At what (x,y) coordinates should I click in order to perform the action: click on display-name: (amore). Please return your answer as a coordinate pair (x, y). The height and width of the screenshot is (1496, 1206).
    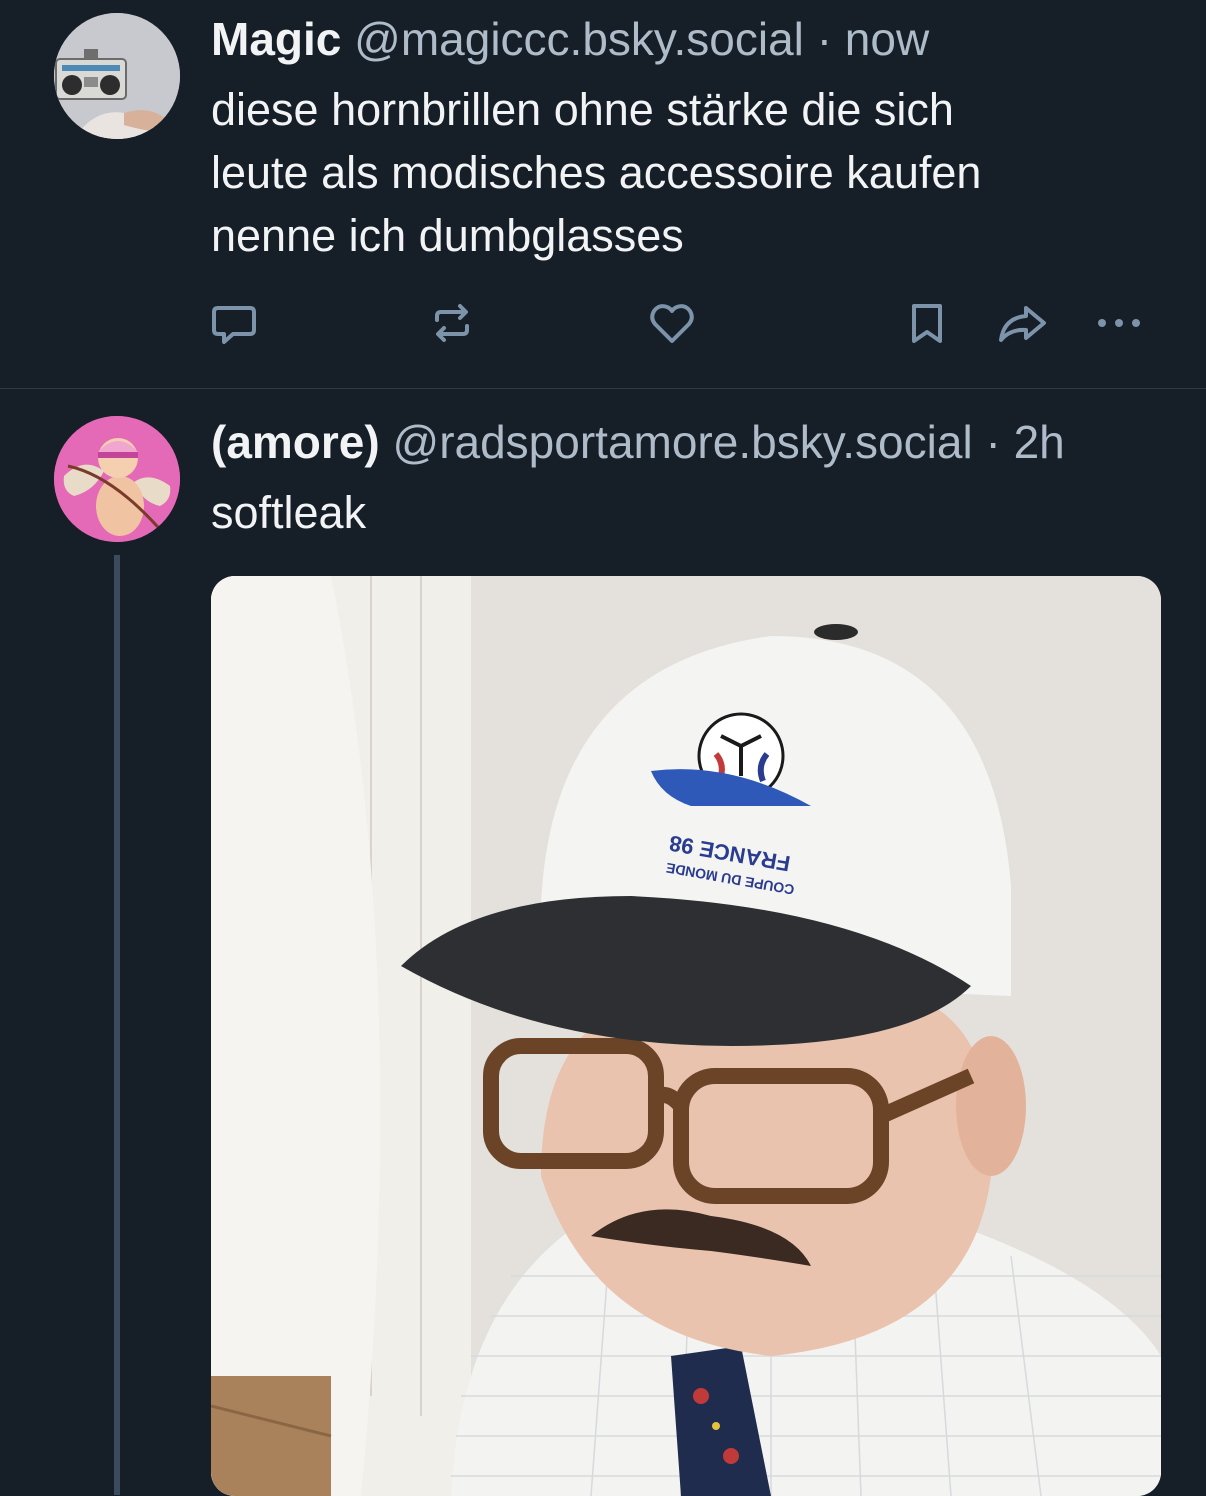
    Looking at the image, I should click on (295, 442).